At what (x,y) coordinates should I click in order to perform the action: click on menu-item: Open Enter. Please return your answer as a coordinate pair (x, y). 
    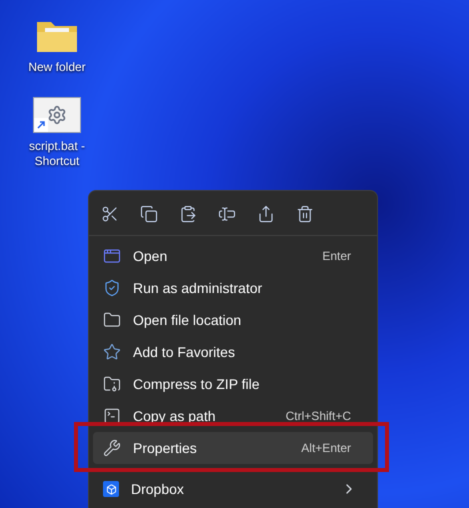
    Looking at the image, I should click on (233, 256).